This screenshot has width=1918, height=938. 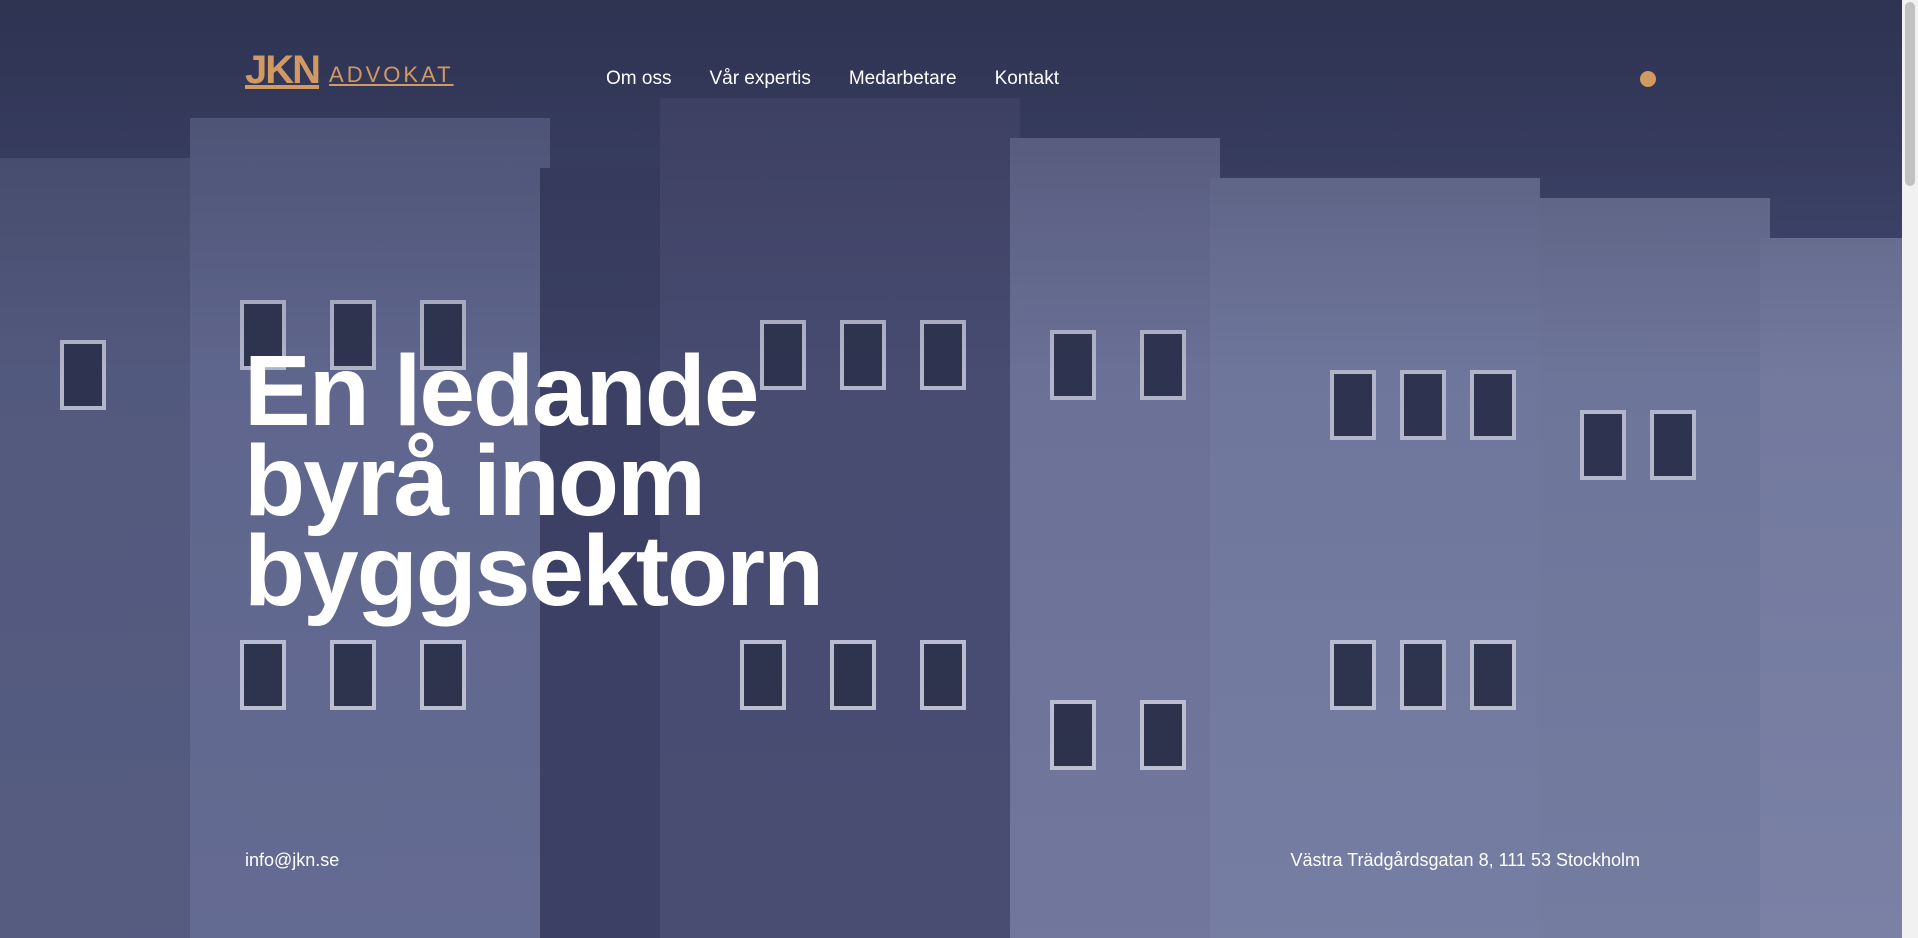 I want to click on nav-item-om-oss: Om oss, so click(x=638, y=79).